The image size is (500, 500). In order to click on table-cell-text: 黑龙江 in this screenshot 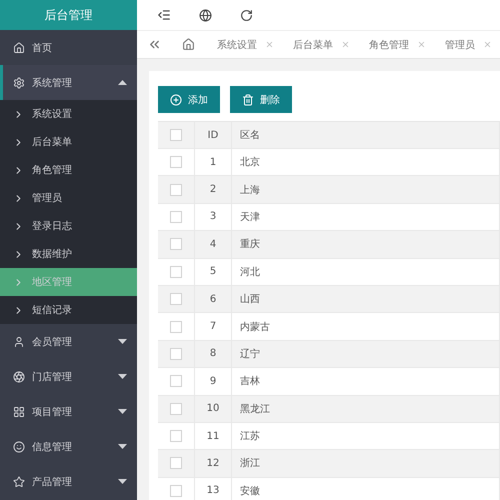, I will do `click(255, 409)`.